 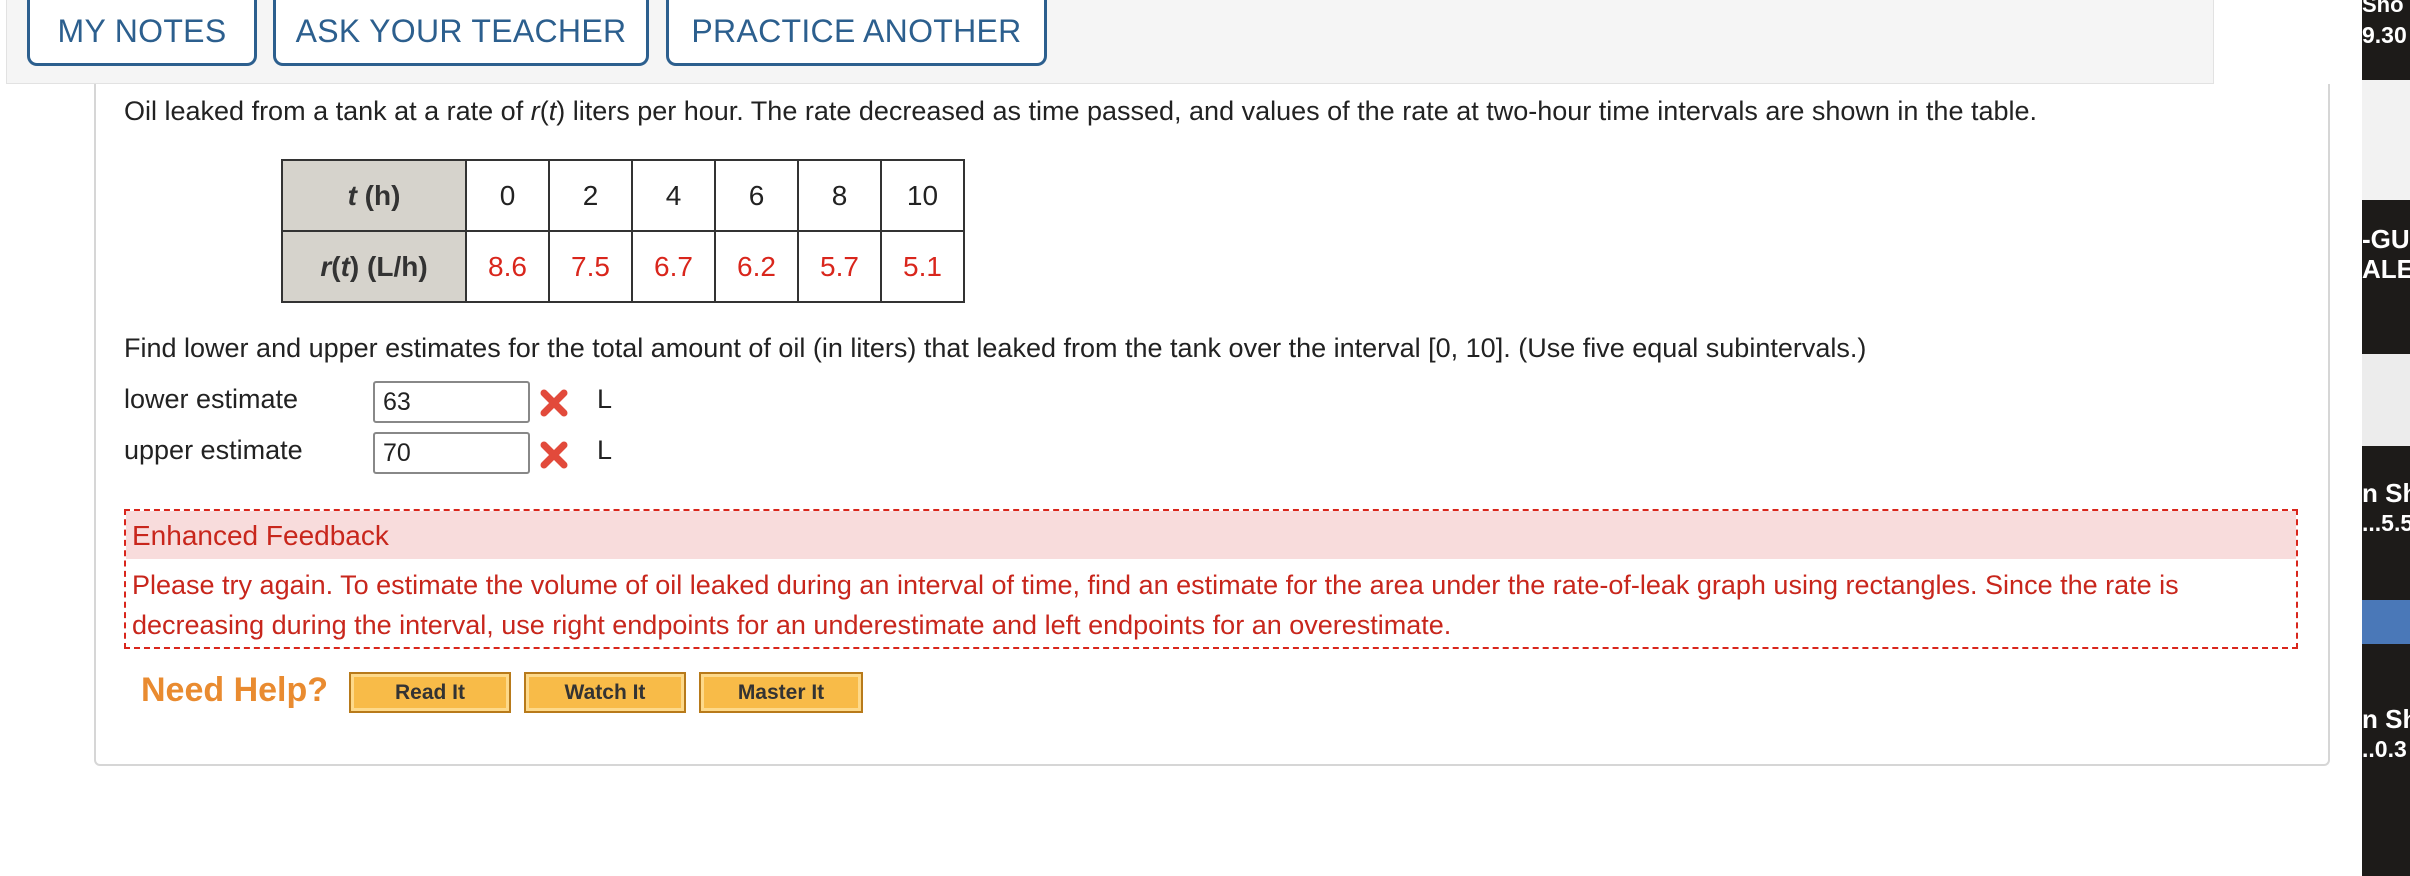 What do you see at coordinates (922, 266) in the screenshot?
I see `rate-cell: 5.1` at bounding box center [922, 266].